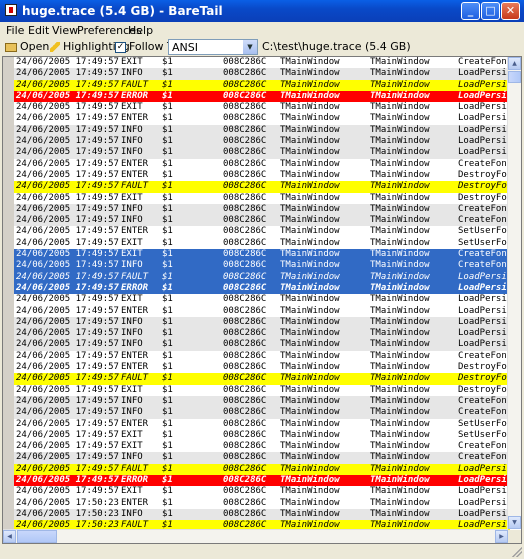  I want to click on encoding-select: ANSI ▼, so click(213, 47).